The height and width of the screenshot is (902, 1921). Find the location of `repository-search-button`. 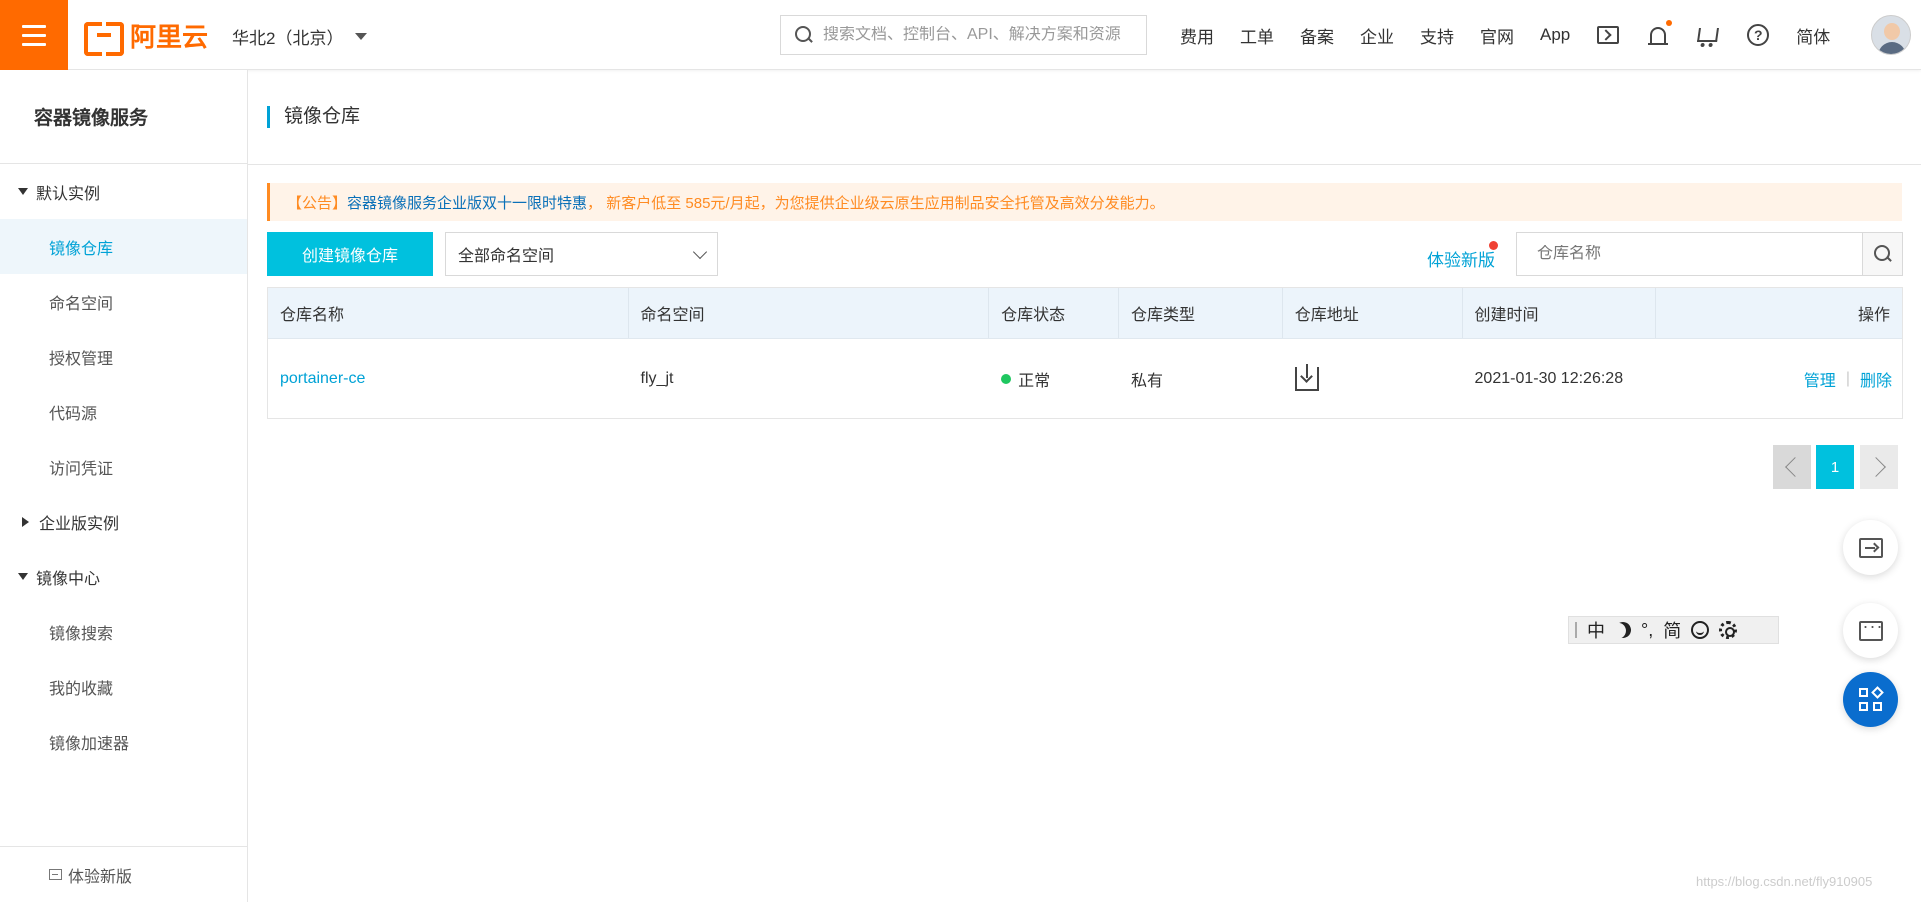

repository-search-button is located at coordinates (1882, 254).